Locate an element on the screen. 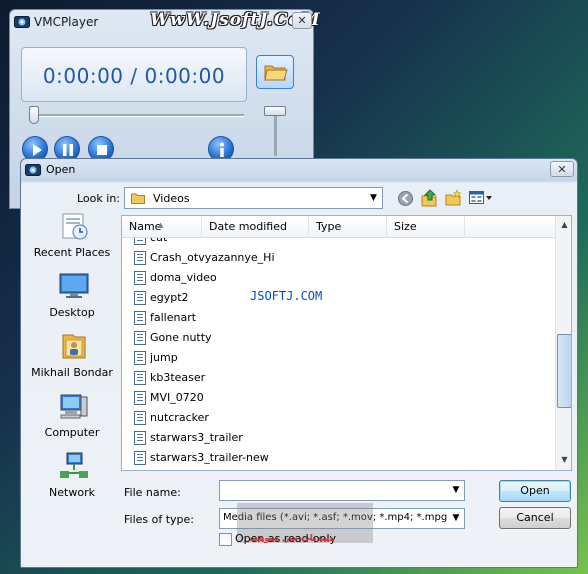  file-name: doma_video is located at coordinates (183, 277).